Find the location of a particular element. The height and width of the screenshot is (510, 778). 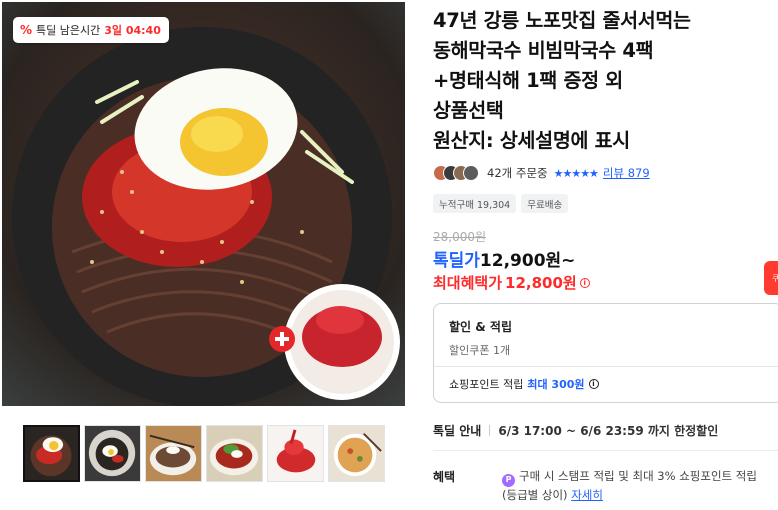

discount-points-box: 할인 & 적립 할인쿠폰 1개 쇼핑포인트 적립 최대 300원 i is located at coordinates (605, 353).